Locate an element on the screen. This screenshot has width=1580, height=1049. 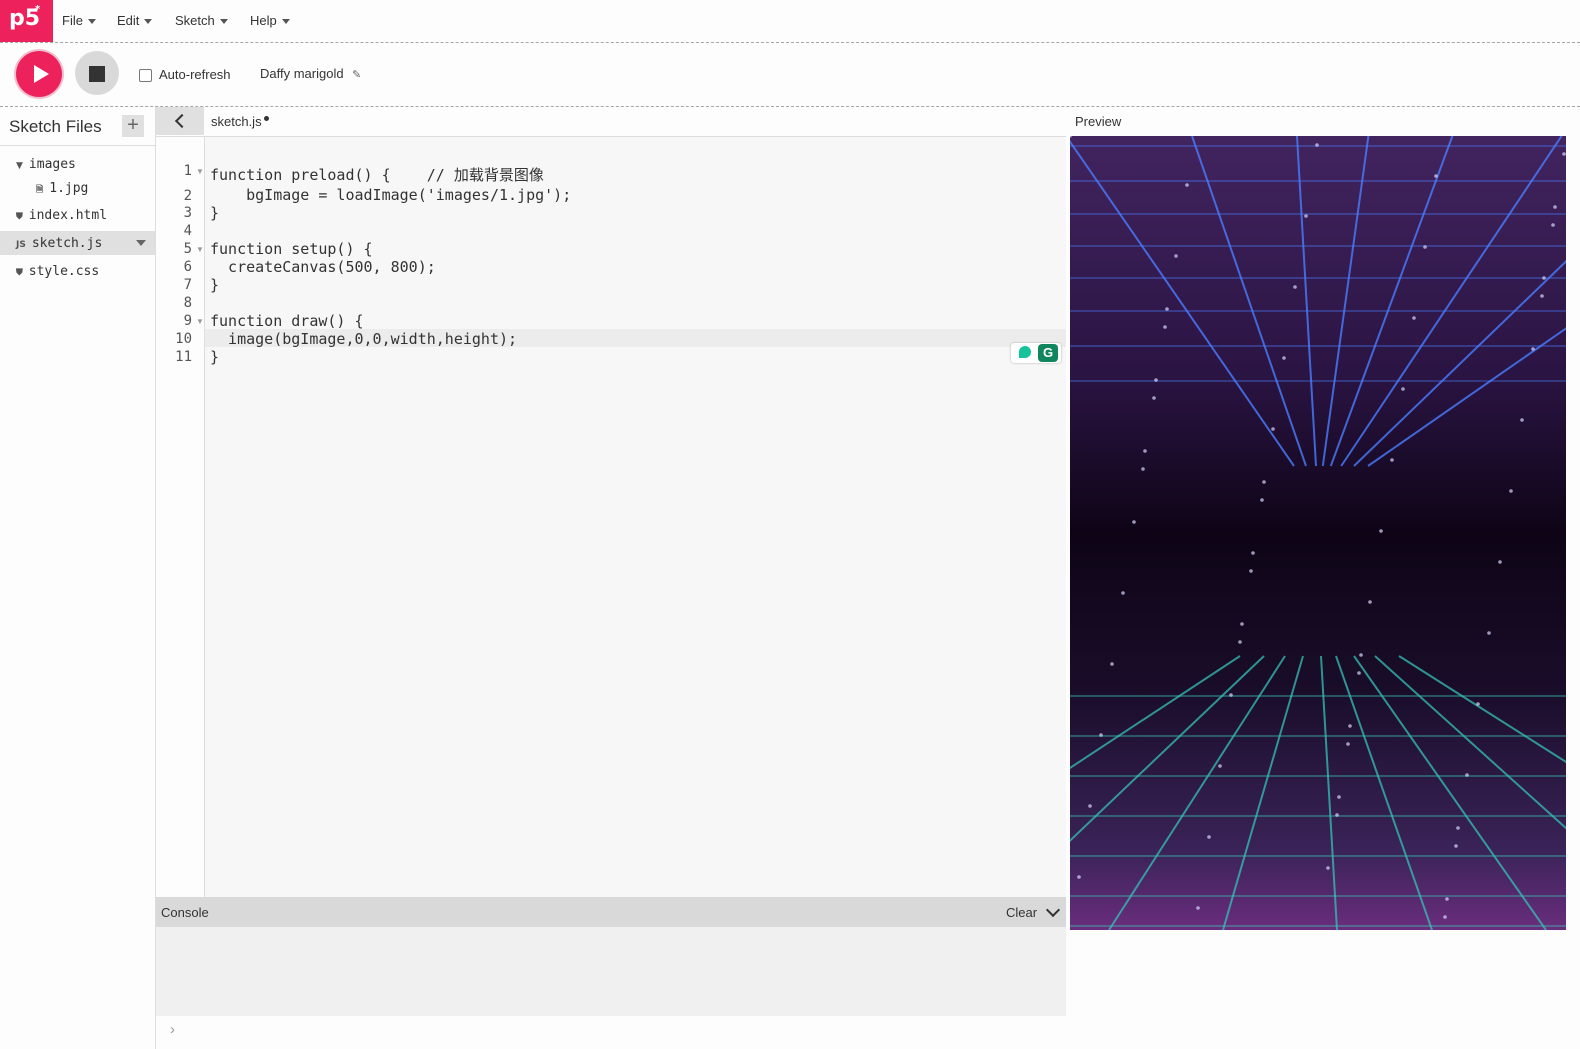
menu-edit: Edit is located at coordinates (135, 20).